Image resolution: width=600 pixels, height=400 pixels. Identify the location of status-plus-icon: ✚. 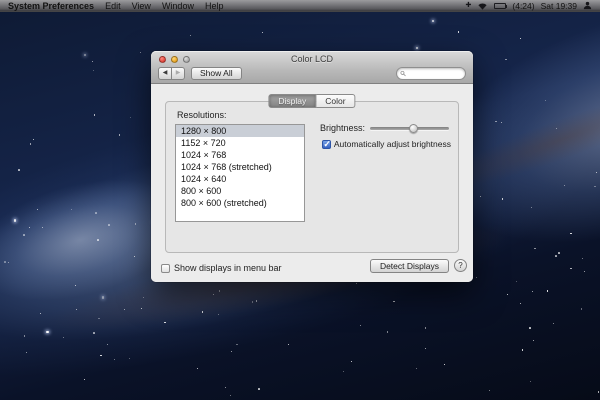
(469, 5).